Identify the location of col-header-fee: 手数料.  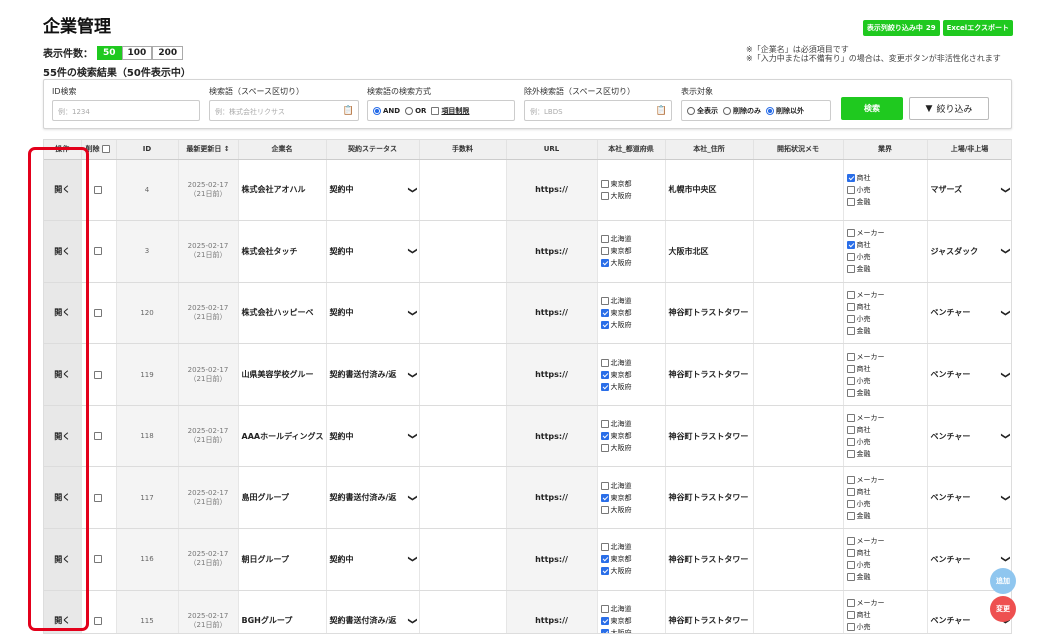
(463, 150).